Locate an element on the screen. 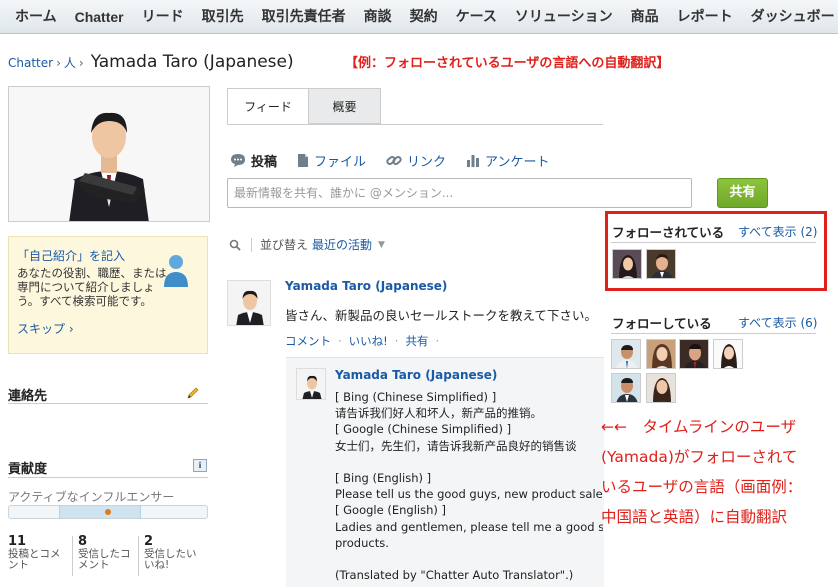 The width and height of the screenshot is (838, 587). poll-chart-icon is located at coordinates (473, 161).